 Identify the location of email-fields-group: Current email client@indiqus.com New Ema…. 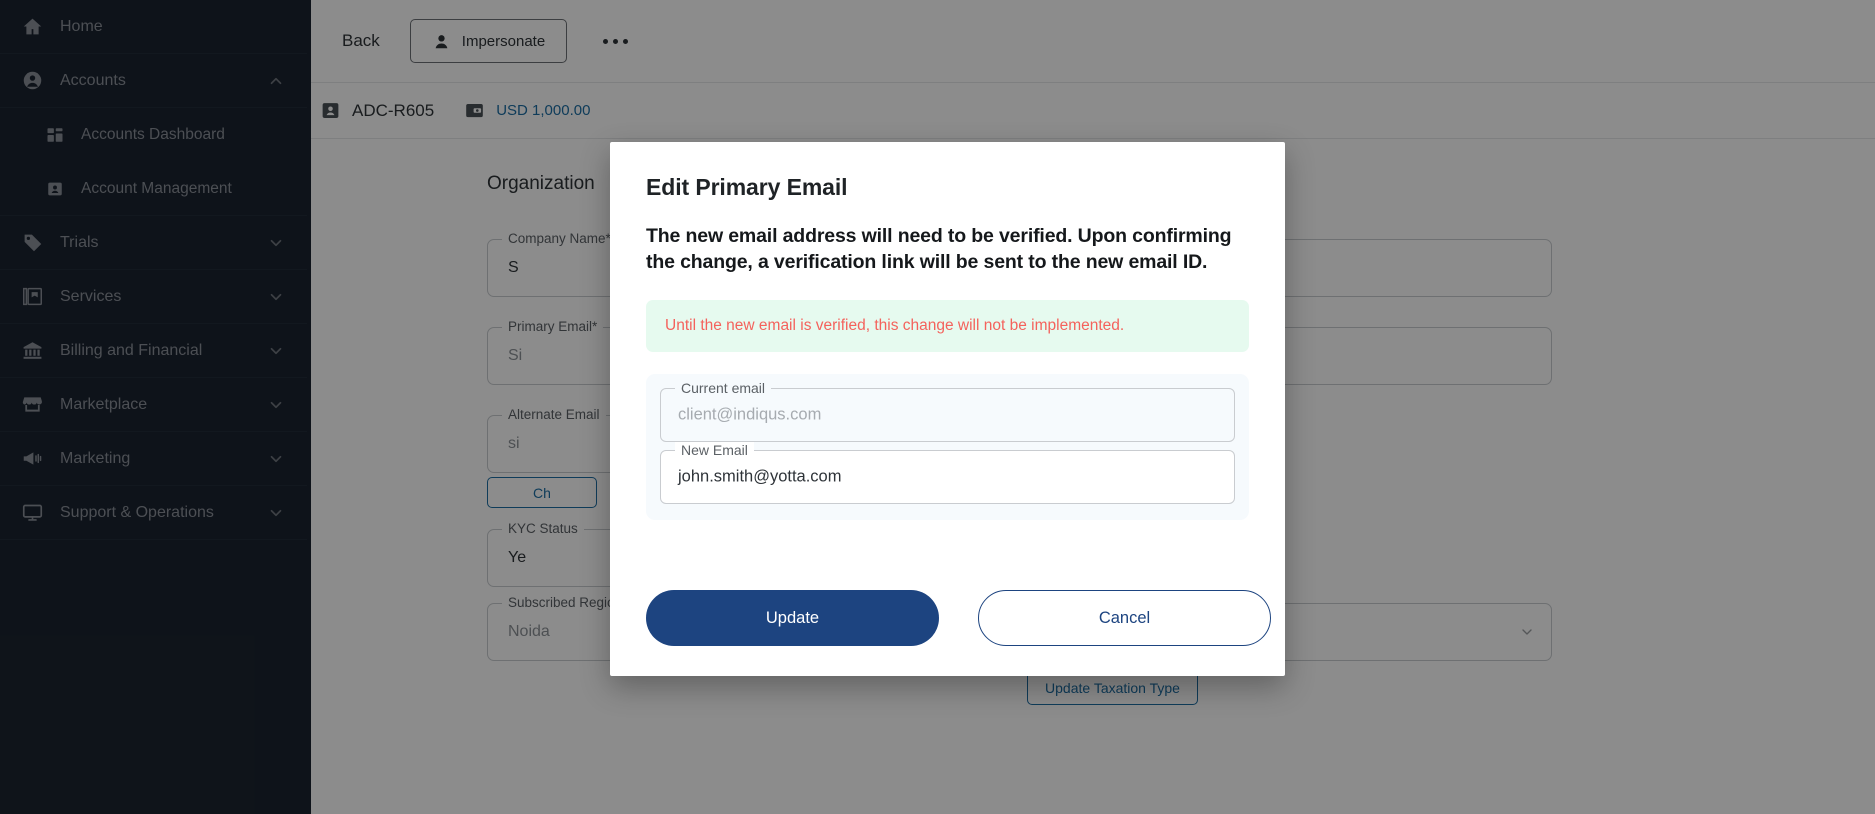
(947, 447).